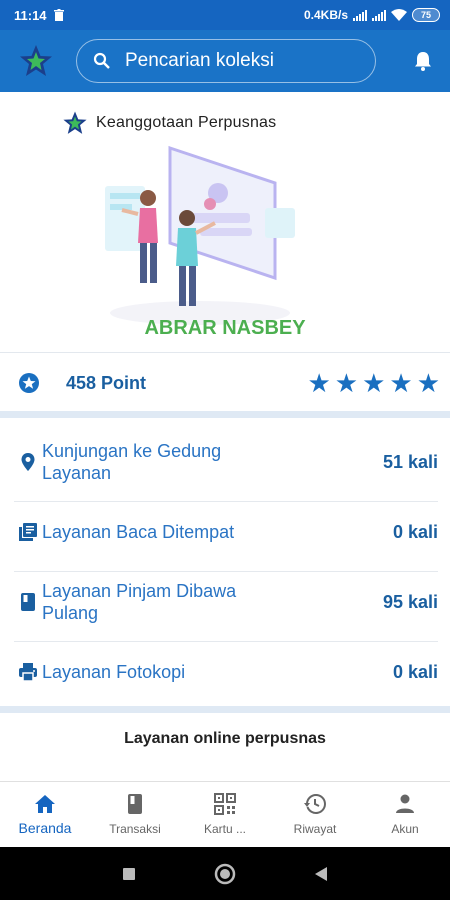 Image resolution: width=450 pixels, height=900 pixels. What do you see at coordinates (405, 829) in the screenshot?
I see `tab-label: Akun` at bounding box center [405, 829].